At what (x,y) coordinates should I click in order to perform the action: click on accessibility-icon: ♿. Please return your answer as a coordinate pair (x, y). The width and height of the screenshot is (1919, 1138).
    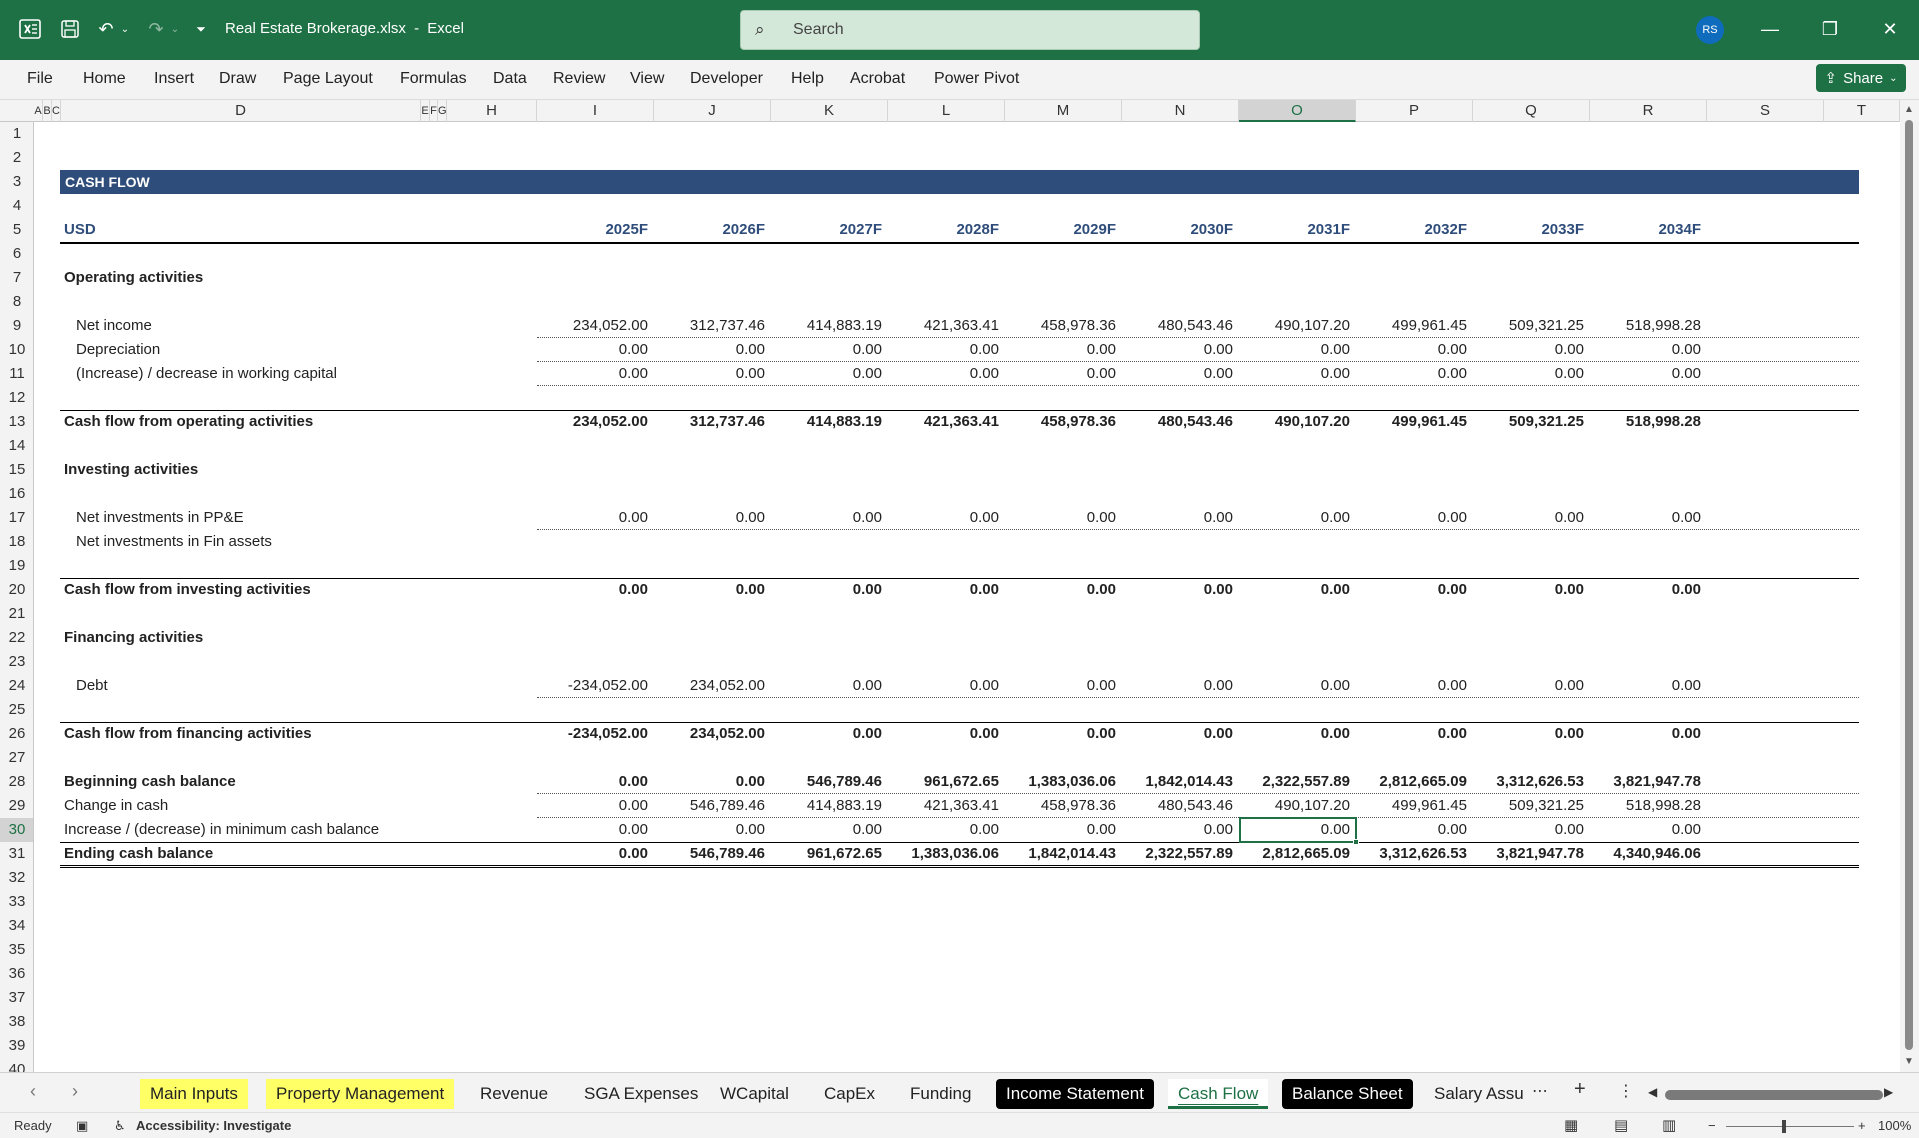
    Looking at the image, I should click on (120, 1126).